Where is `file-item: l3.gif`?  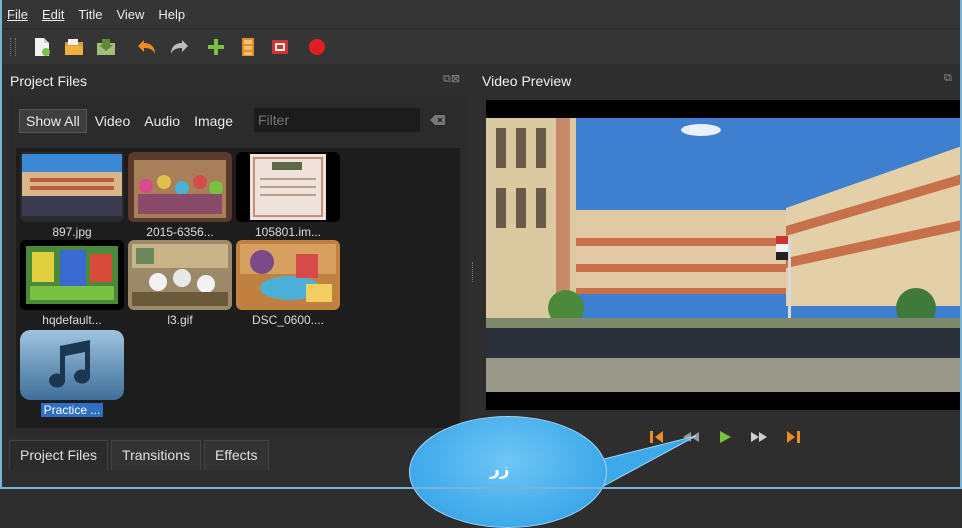 file-item: l3.gif is located at coordinates (180, 283).